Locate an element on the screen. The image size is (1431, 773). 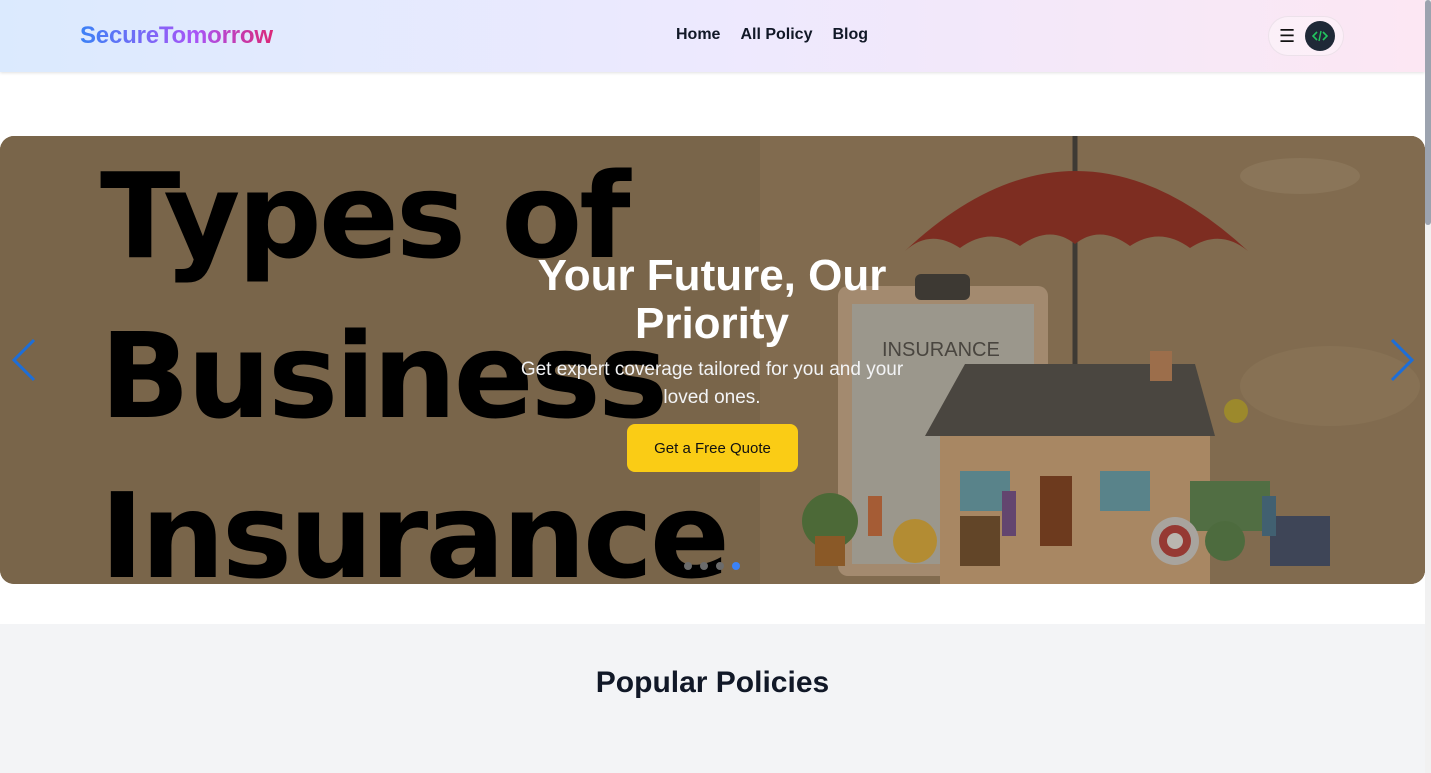
get-free-quote-button: Get a Free Quote is located at coordinates (712, 448).